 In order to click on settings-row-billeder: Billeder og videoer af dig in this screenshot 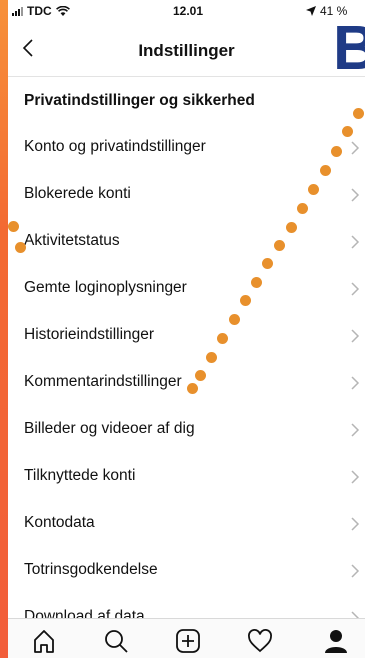, I will do `click(186, 430)`.